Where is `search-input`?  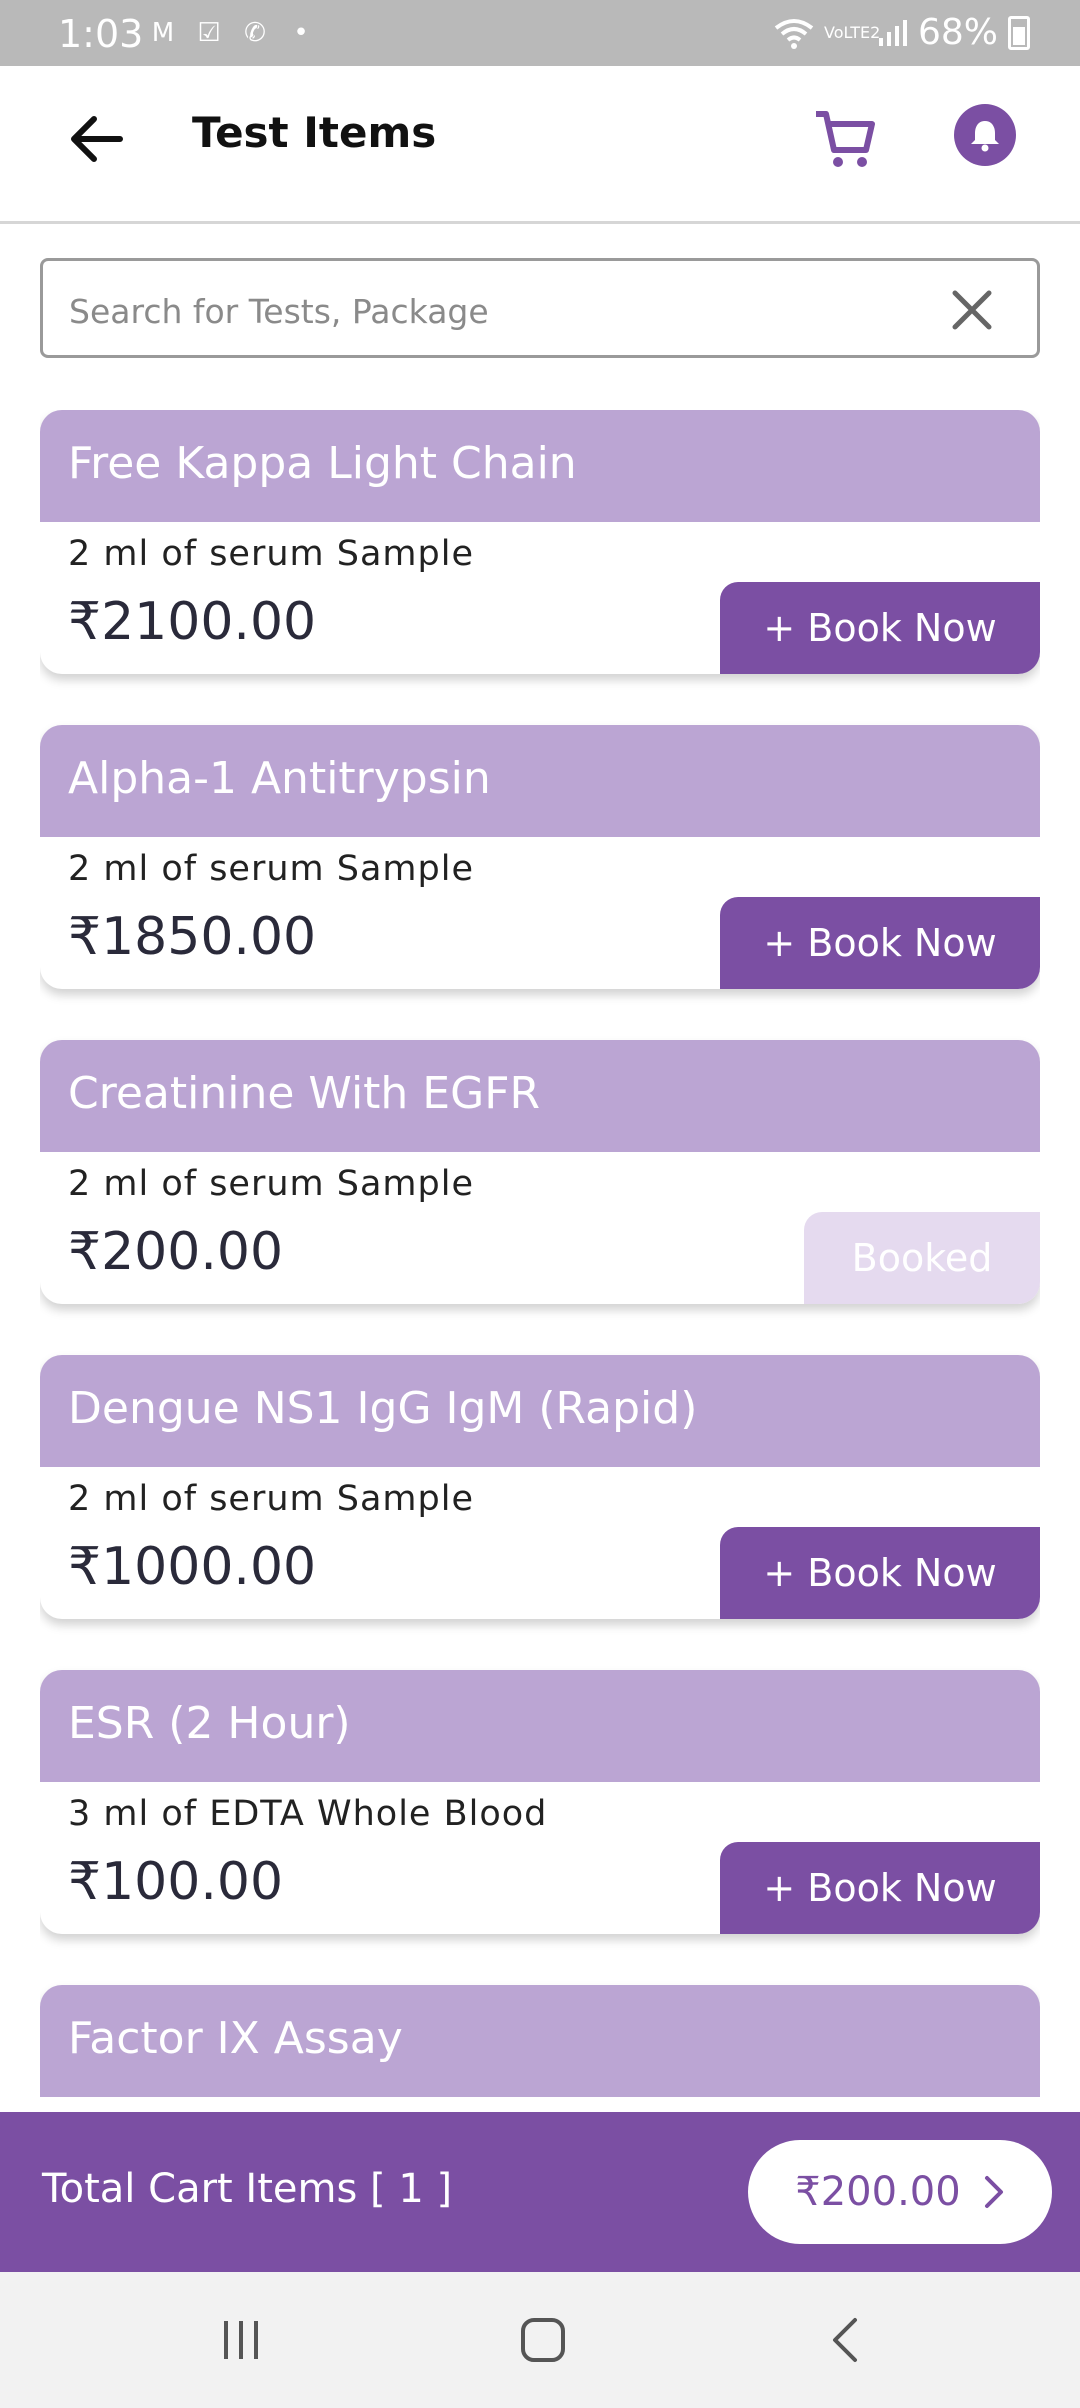
search-input is located at coordinates (499, 311).